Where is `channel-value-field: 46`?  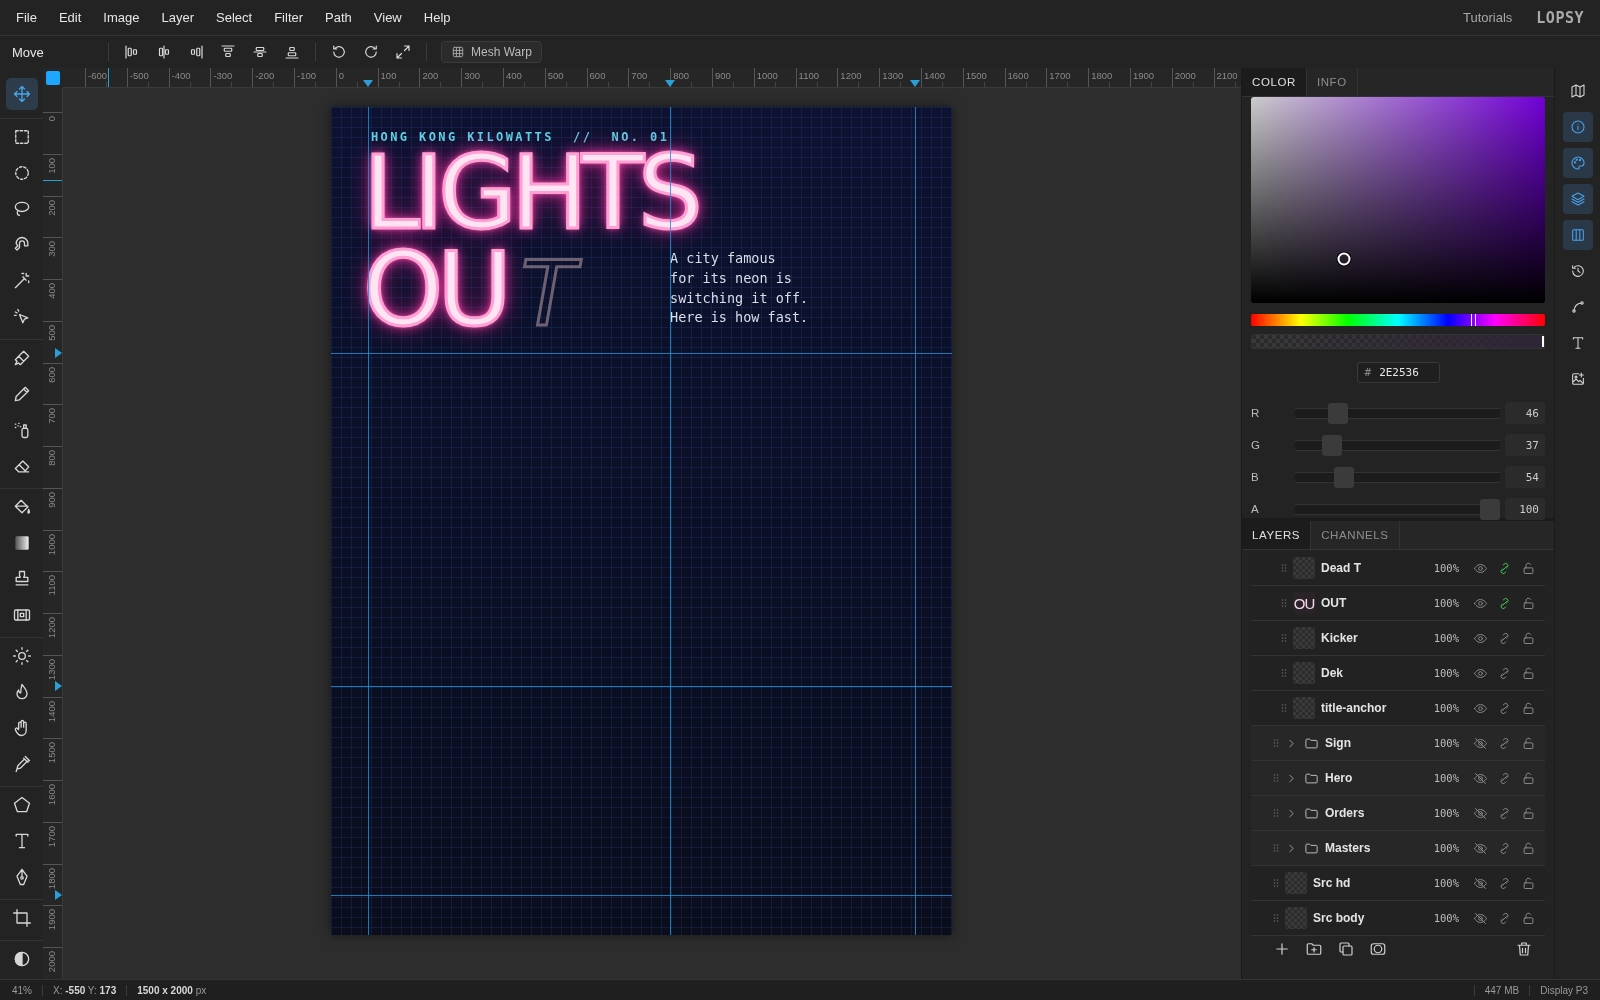
channel-value-field: 46 is located at coordinates (1525, 413).